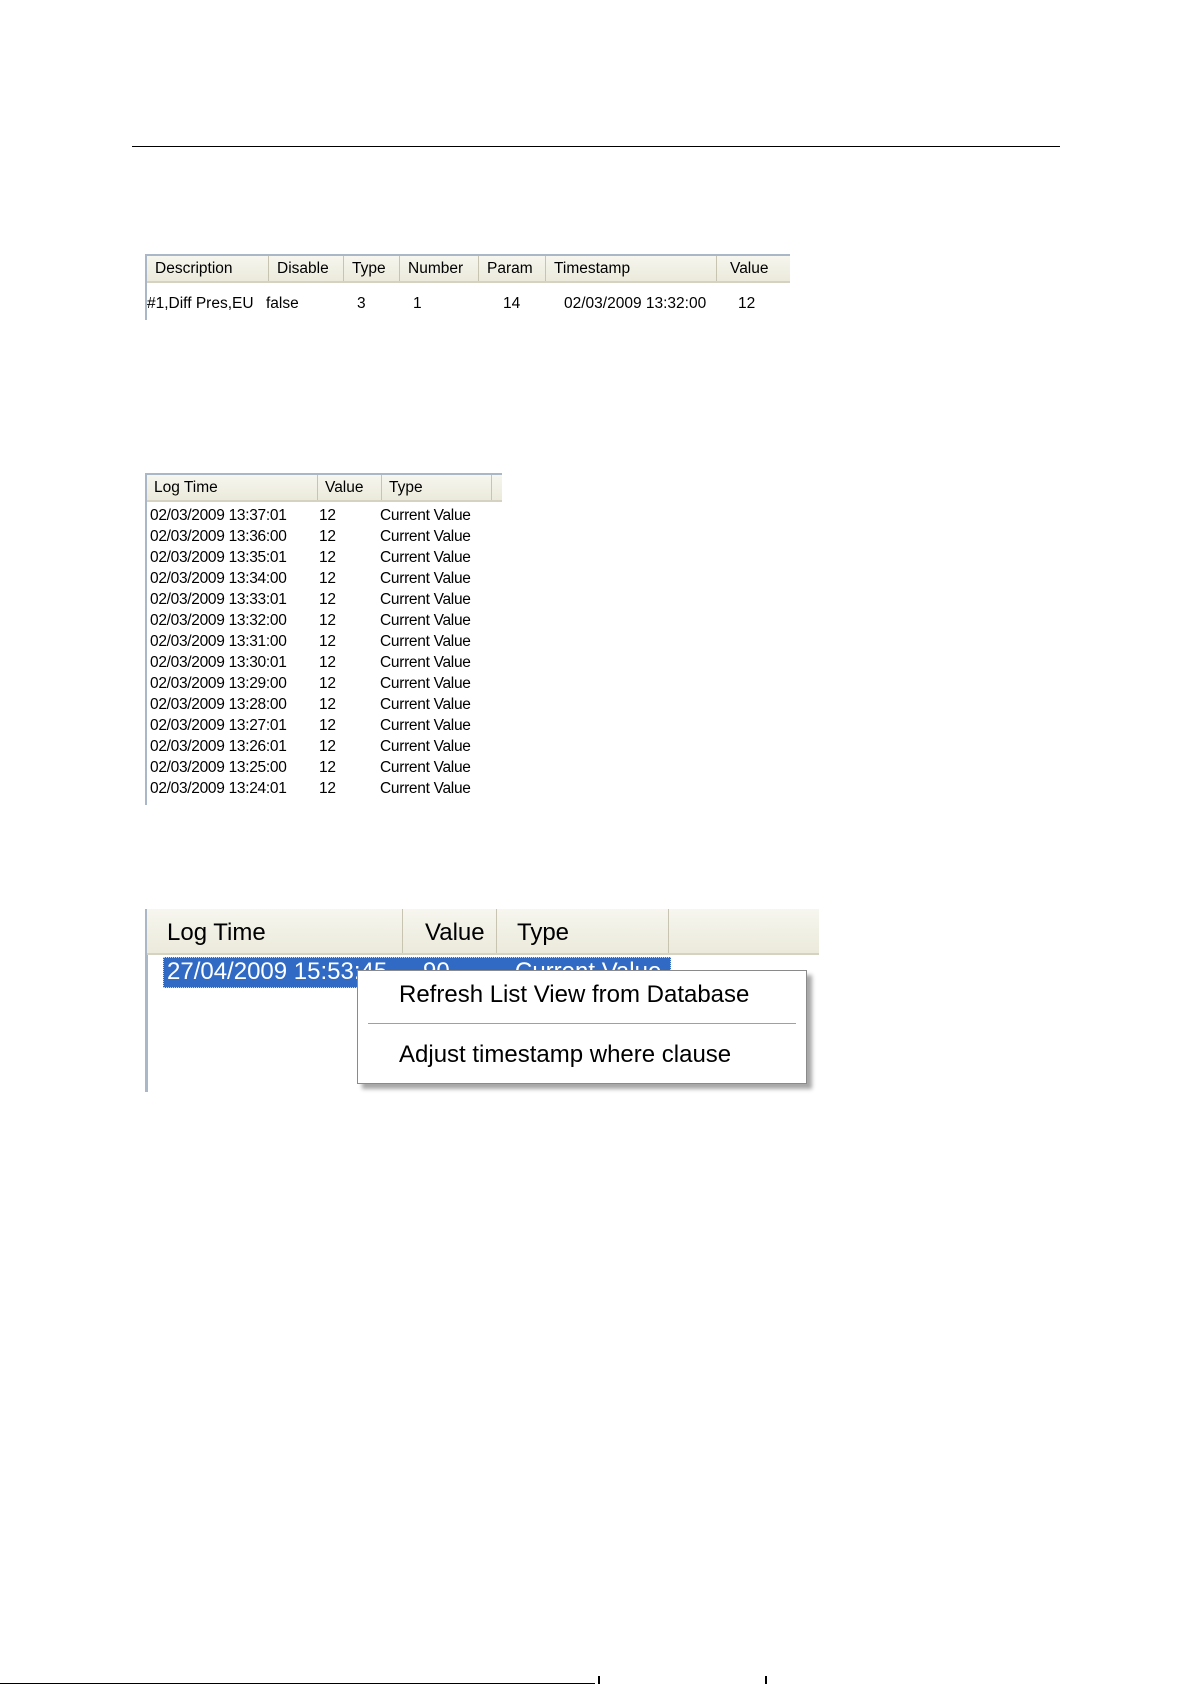 This screenshot has height=1685, width=1191. Describe the element at coordinates (361, 303) in the screenshot. I see `table-cell: 3` at that location.